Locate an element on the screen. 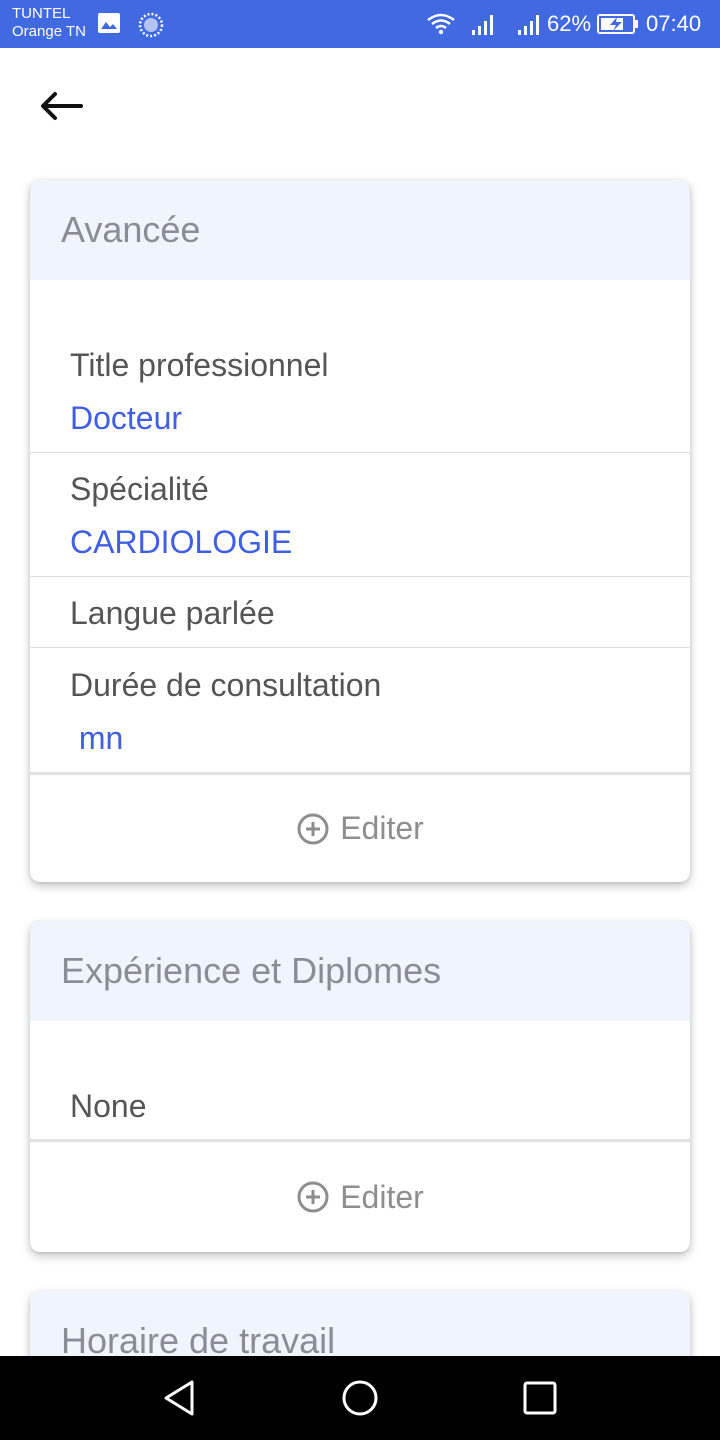 This screenshot has height=1440, width=720. card-title: Expérience et Diplomes is located at coordinates (251, 970).